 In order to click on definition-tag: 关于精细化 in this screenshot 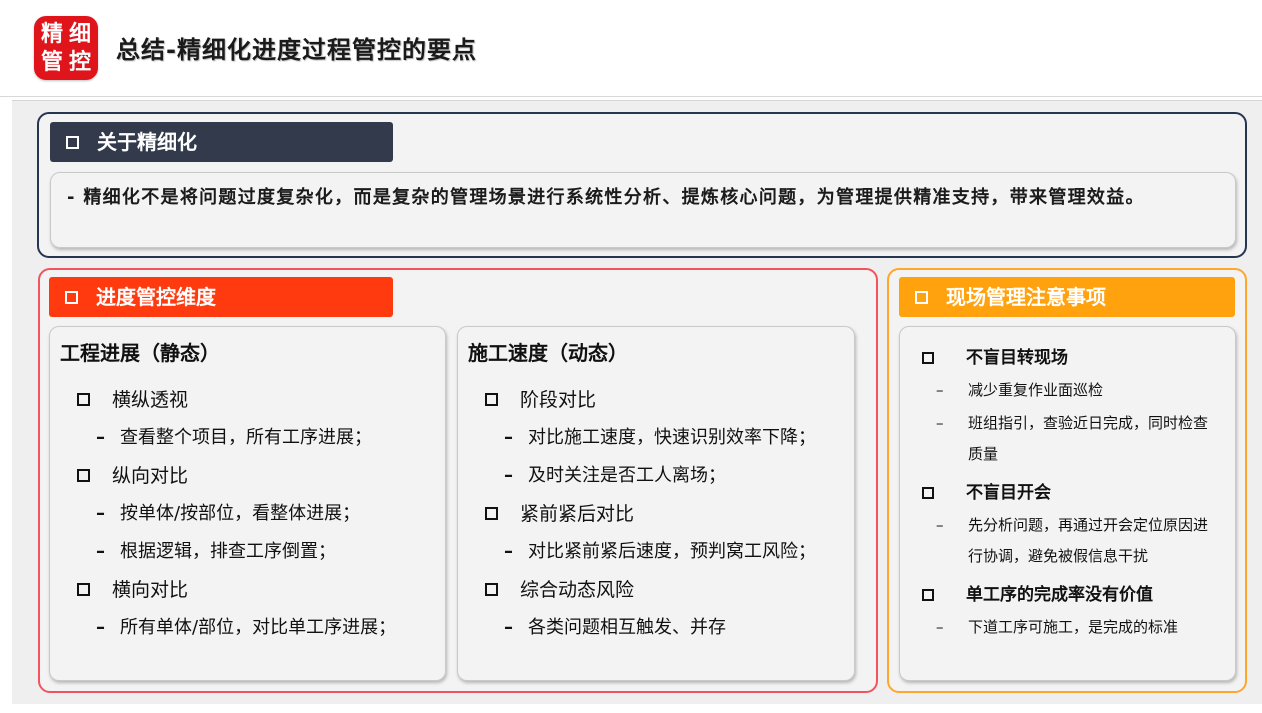, I will do `click(221, 142)`.